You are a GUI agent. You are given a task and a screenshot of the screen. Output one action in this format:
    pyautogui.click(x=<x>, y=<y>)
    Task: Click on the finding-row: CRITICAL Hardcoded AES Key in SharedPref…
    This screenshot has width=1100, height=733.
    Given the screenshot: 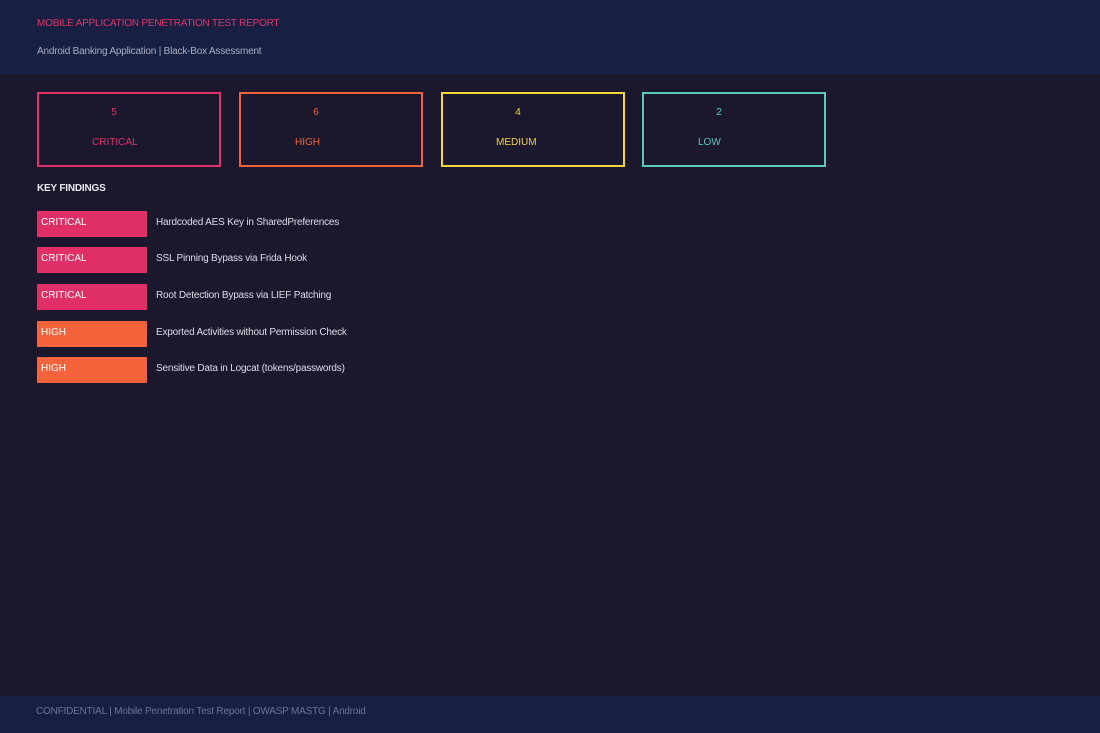 What is the action you would take?
    pyautogui.click(x=287, y=224)
    